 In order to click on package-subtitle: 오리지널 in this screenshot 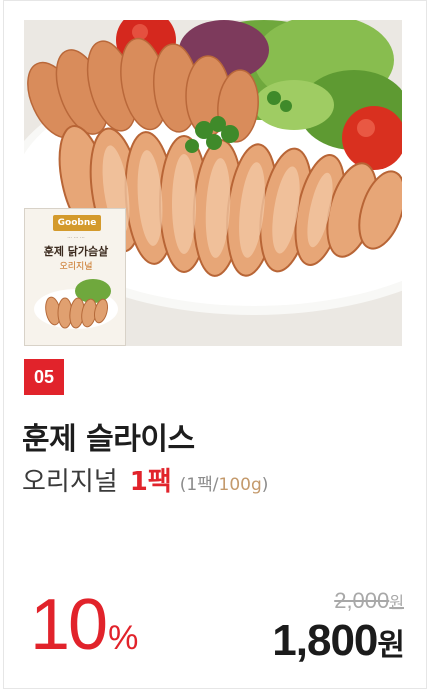, I will do `click(76, 267)`.